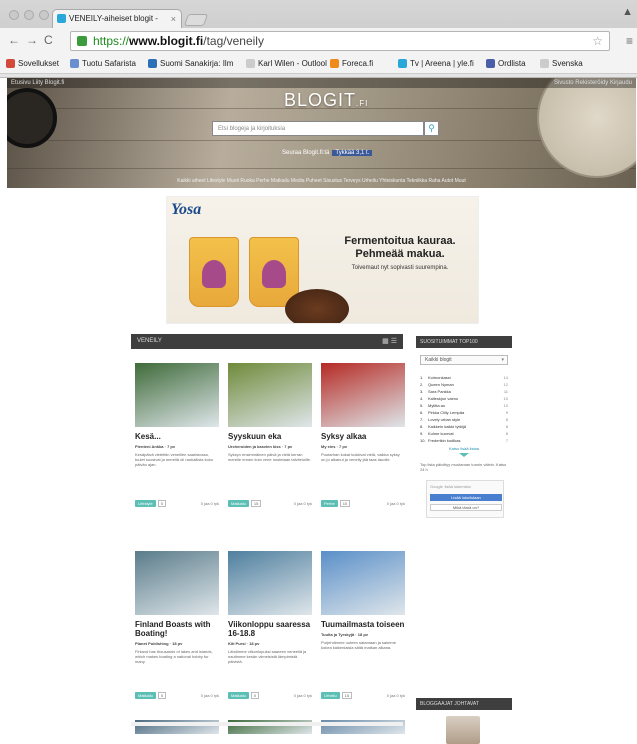  Describe the element at coordinates (464, 377) in the screenshot. I see `top100-item: 1. Kolmonkassi 14` at that location.